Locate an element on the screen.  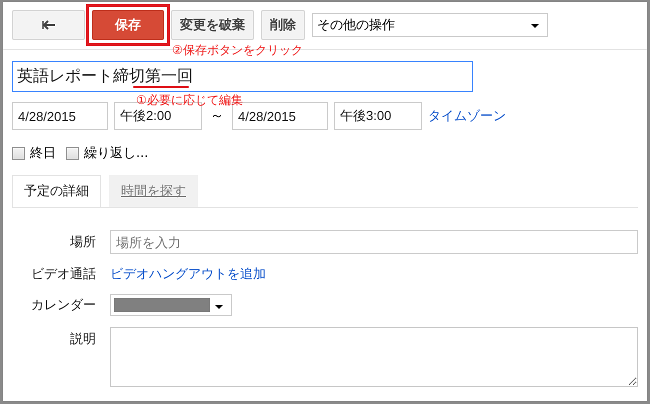
field-label: カレンダー is located at coordinates (63, 305).